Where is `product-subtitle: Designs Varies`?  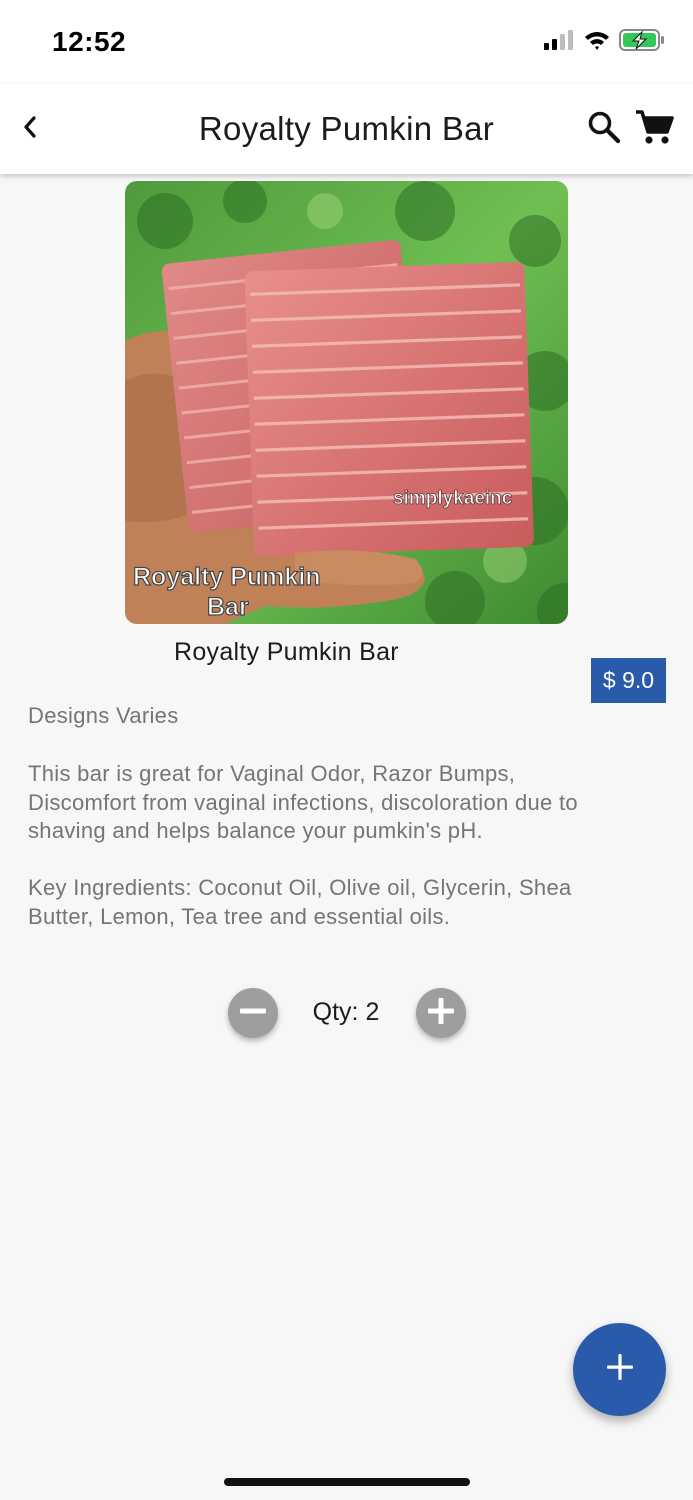 product-subtitle: Designs Varies is located at coordinates (103, 715).